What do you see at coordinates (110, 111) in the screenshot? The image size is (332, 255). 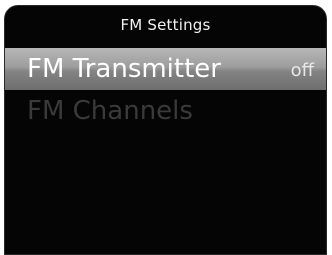 I see `menu-item-label: FM Channels` at bounding box center [110, 111].